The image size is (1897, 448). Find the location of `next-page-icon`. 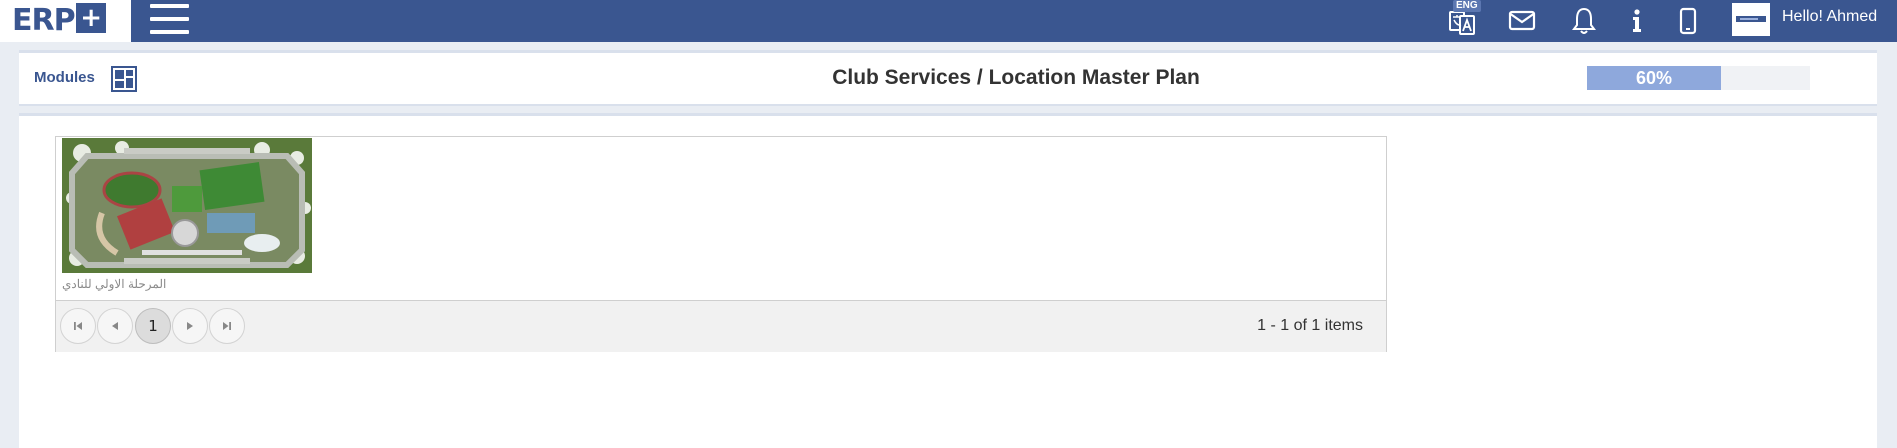

next-page-icon is located at coordinates (190, 326).